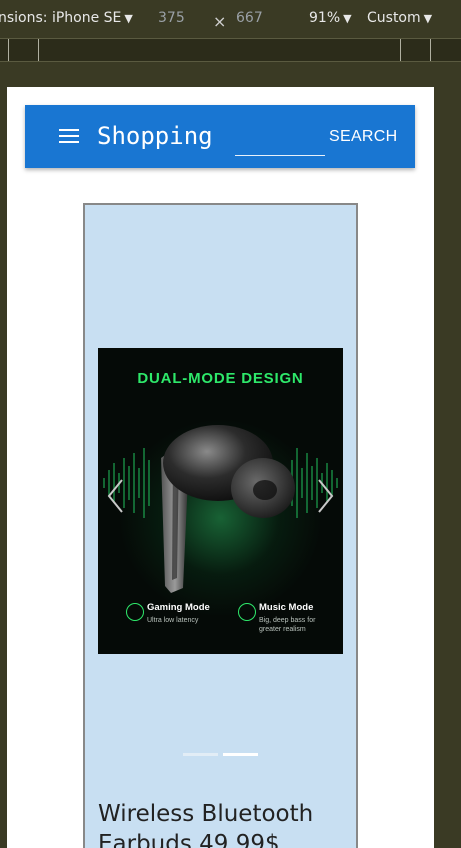 The height and width of the screenshot is (848, 461). Describe the element at coordinates (220, 378) in the screenshot. I see `image-heading: DUAL-MODE DESIGN` at that location.